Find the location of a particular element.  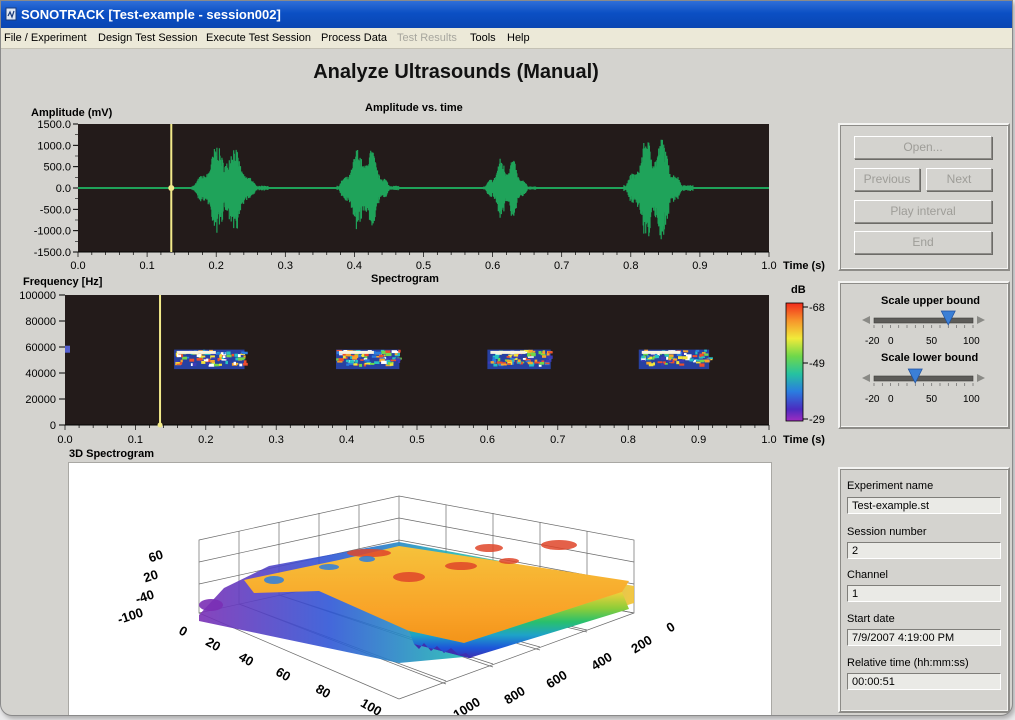

scale-upper-tick: -20 is located at coordinates (872, 341).